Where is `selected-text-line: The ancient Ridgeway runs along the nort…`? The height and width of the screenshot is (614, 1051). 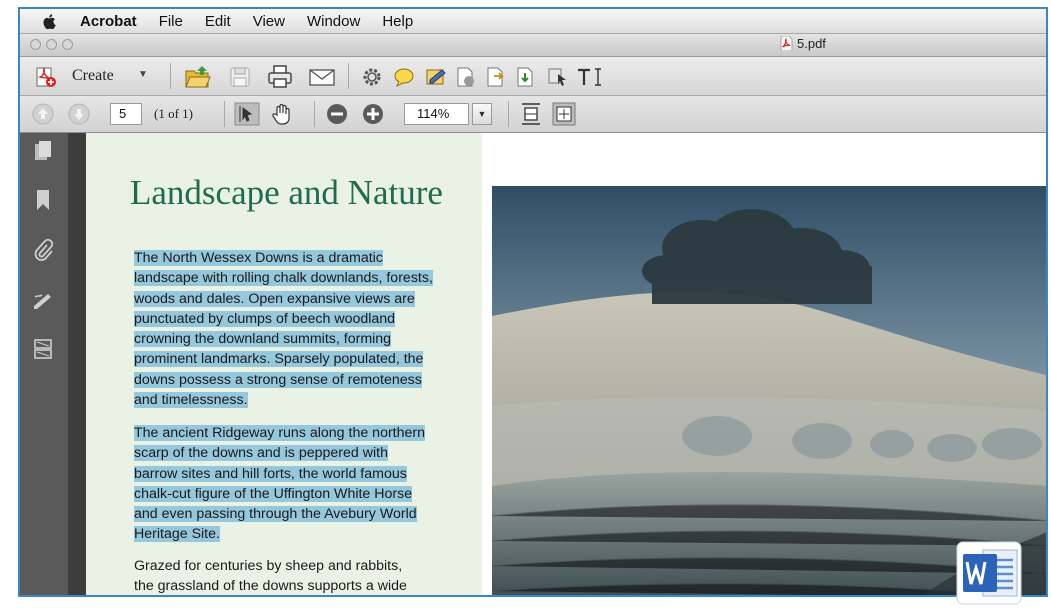
selected-text-line: The ancient Ridgeway runs along the nort… is located at coordinates (280, 433).